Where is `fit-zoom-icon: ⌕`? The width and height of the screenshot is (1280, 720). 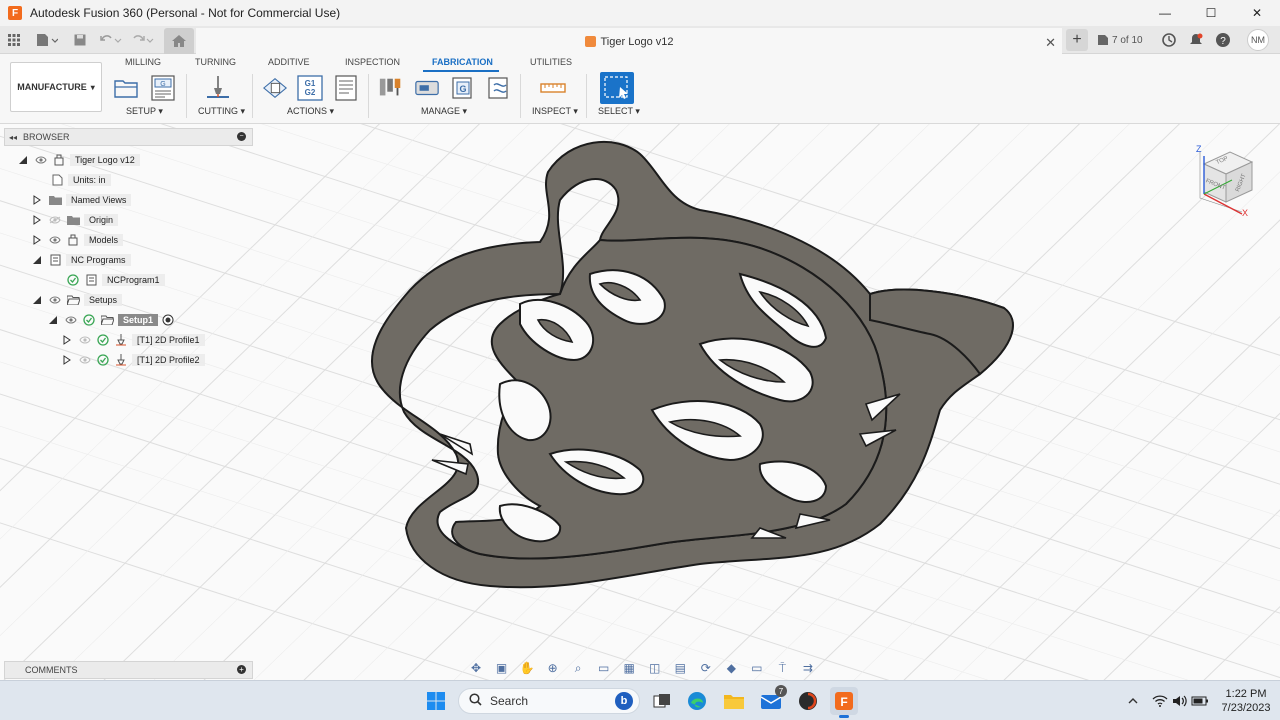
fit-zoom-icon: ⌕ is located at coordinates (578, 668).